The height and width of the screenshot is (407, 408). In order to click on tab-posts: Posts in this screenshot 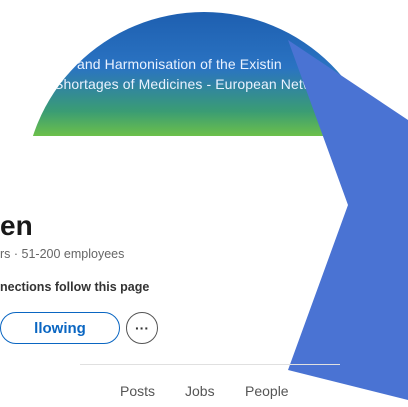, I will do `click(137, 391)`.